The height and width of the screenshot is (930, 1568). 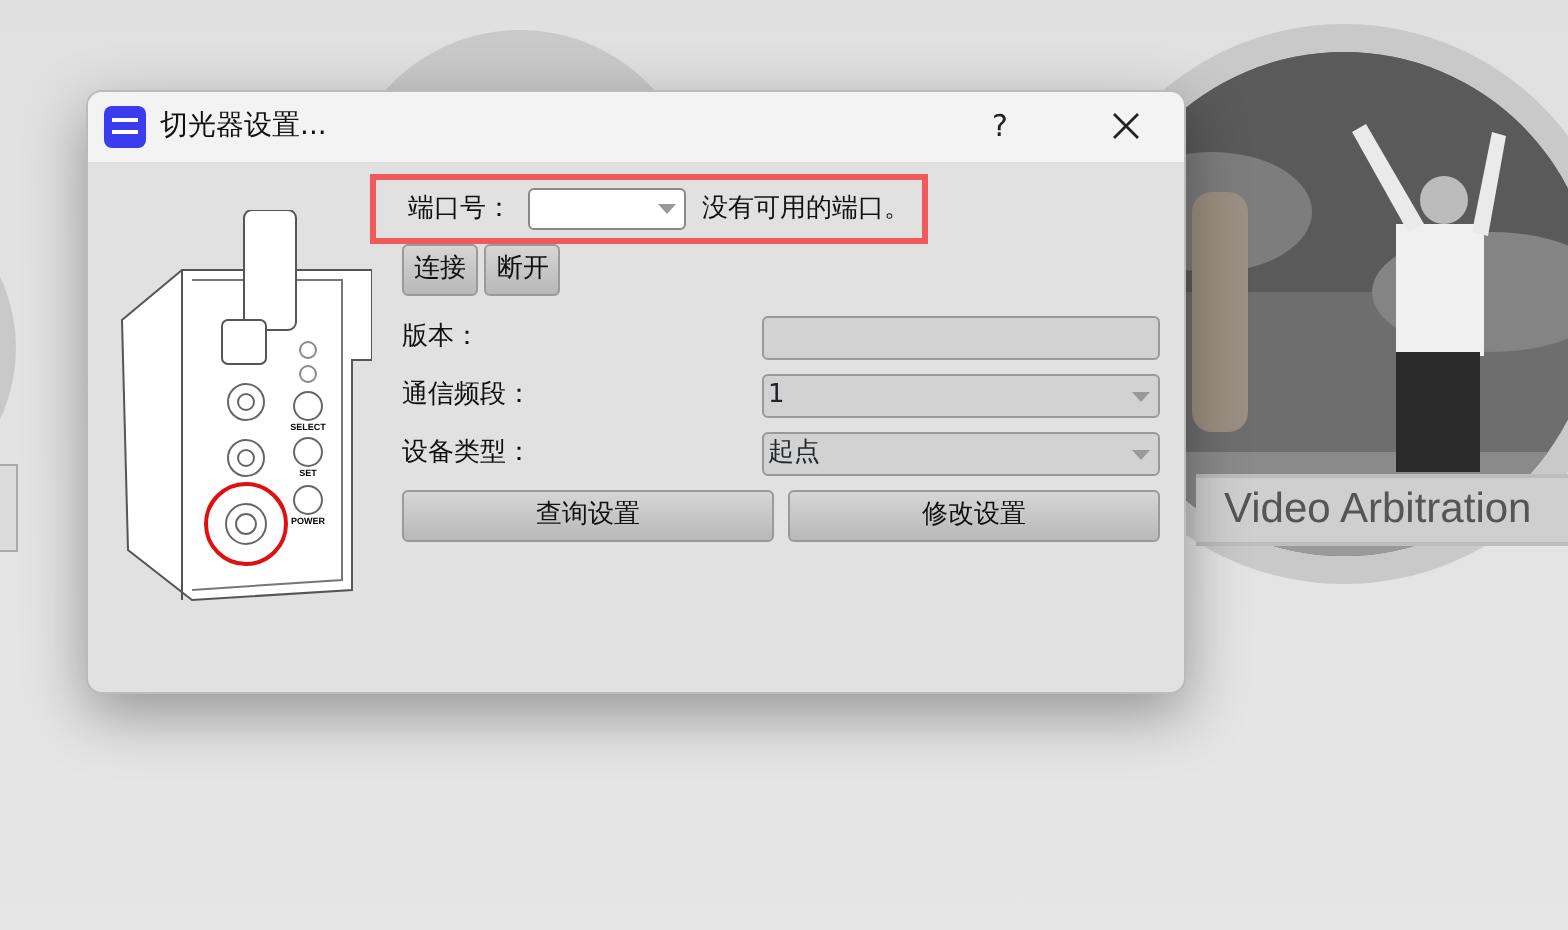 I want to click on field-label: 通信频段：, so click(x=468, y=396).